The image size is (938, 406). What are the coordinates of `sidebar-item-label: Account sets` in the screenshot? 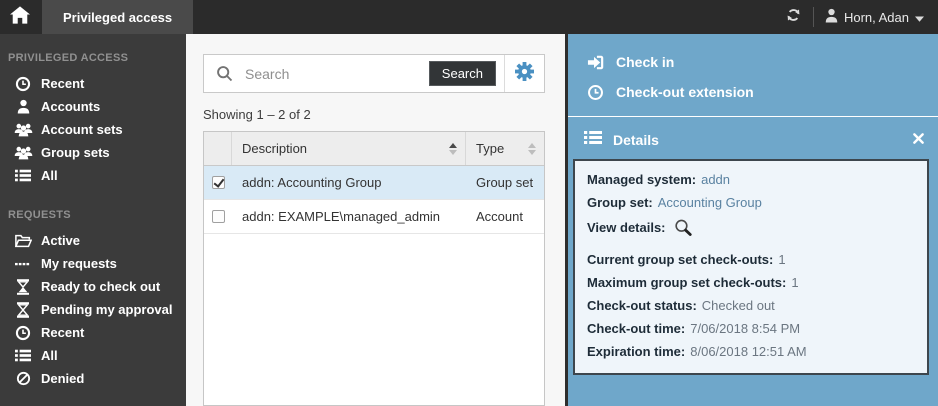 It's located at (82, 129).